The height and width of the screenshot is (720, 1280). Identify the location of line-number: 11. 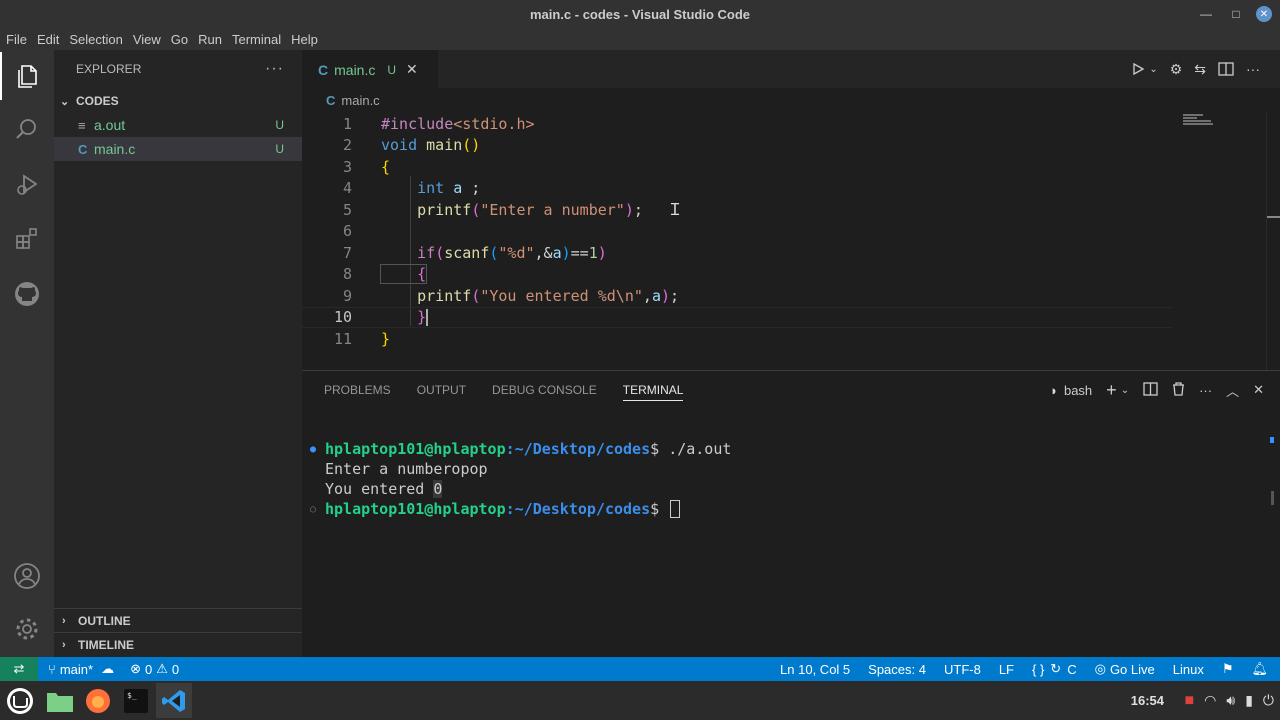
(342, 338).